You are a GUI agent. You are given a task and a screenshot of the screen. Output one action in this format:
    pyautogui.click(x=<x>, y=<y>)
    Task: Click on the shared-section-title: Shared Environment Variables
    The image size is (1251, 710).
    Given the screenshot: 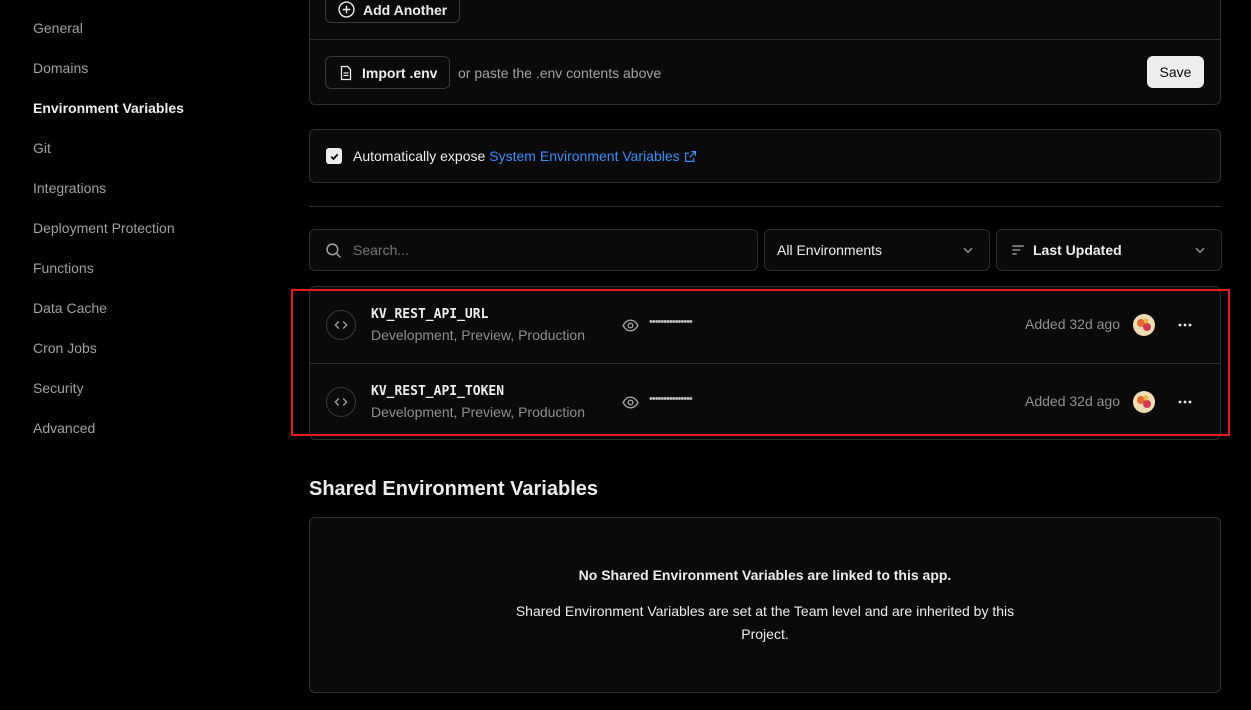 What is the action you would take?
    pyautogui.click(x=453, y=489)
    